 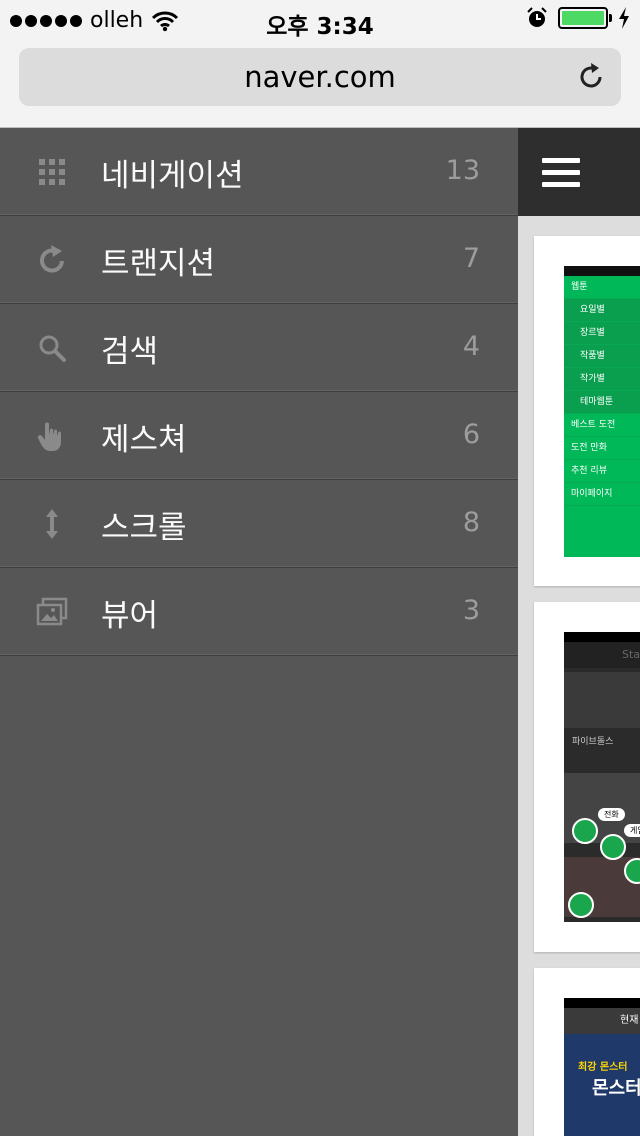 I want to click on thumb-menu-row: 도전 만화, so click(x=602, y=448).